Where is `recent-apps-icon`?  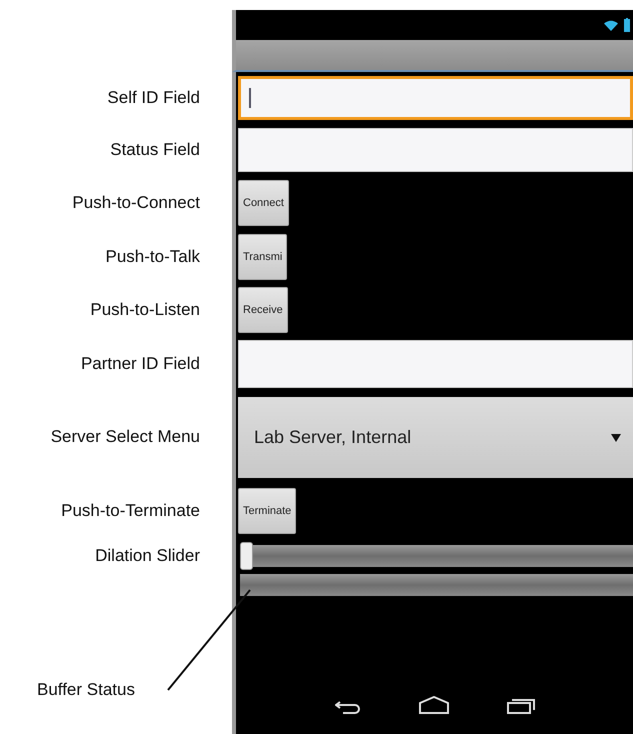 recent-apps-icon is located at coordinates (520, 705).